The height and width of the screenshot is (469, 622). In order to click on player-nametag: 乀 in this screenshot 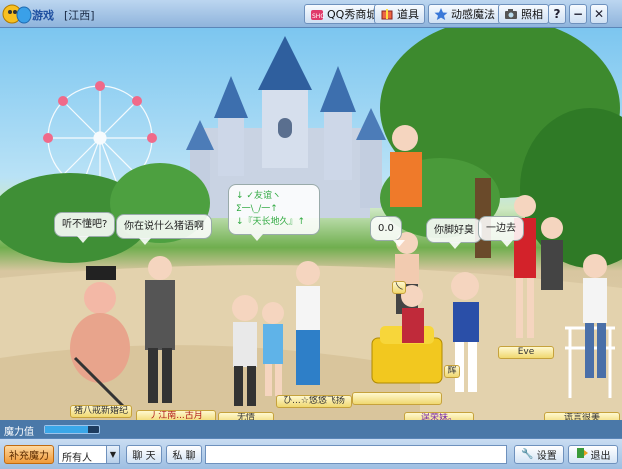, I will do `click(399, 287)`.